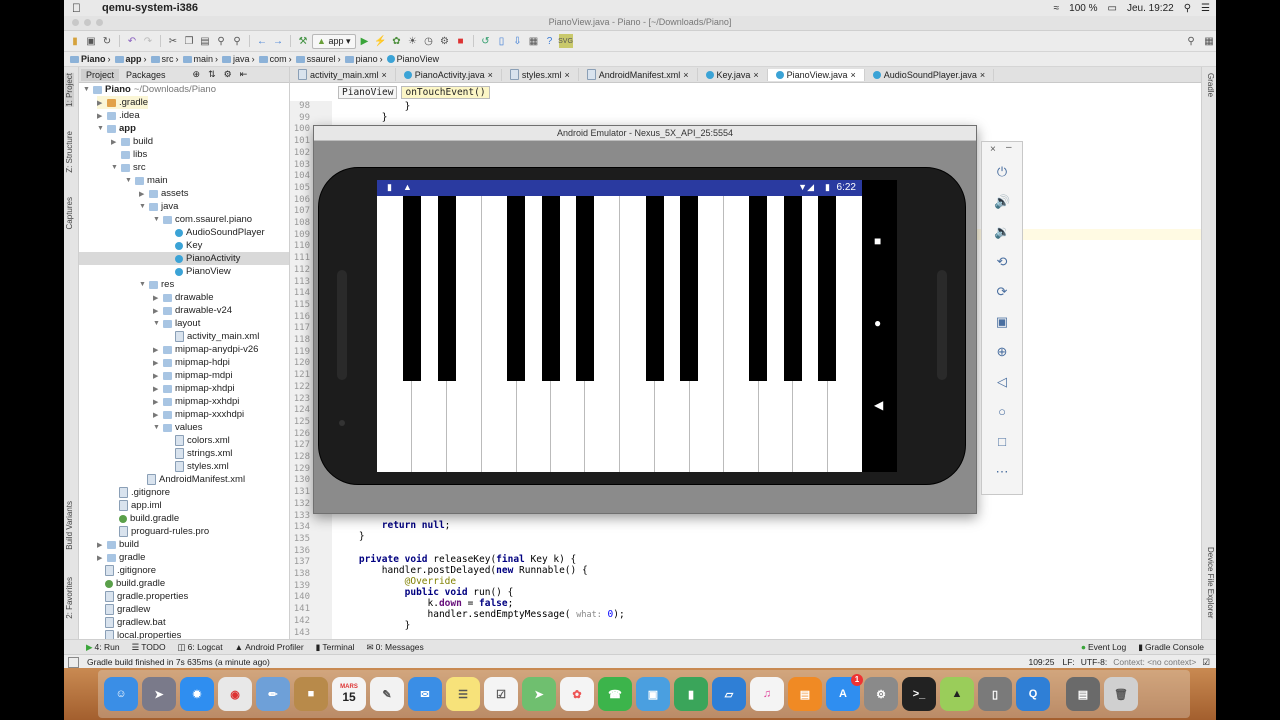 The height and width of the screenshot is (720, 1280). Describe the element at coordinates (275, 59) in the screenshot. I see `breadcrumb-item: com ›` at that location.